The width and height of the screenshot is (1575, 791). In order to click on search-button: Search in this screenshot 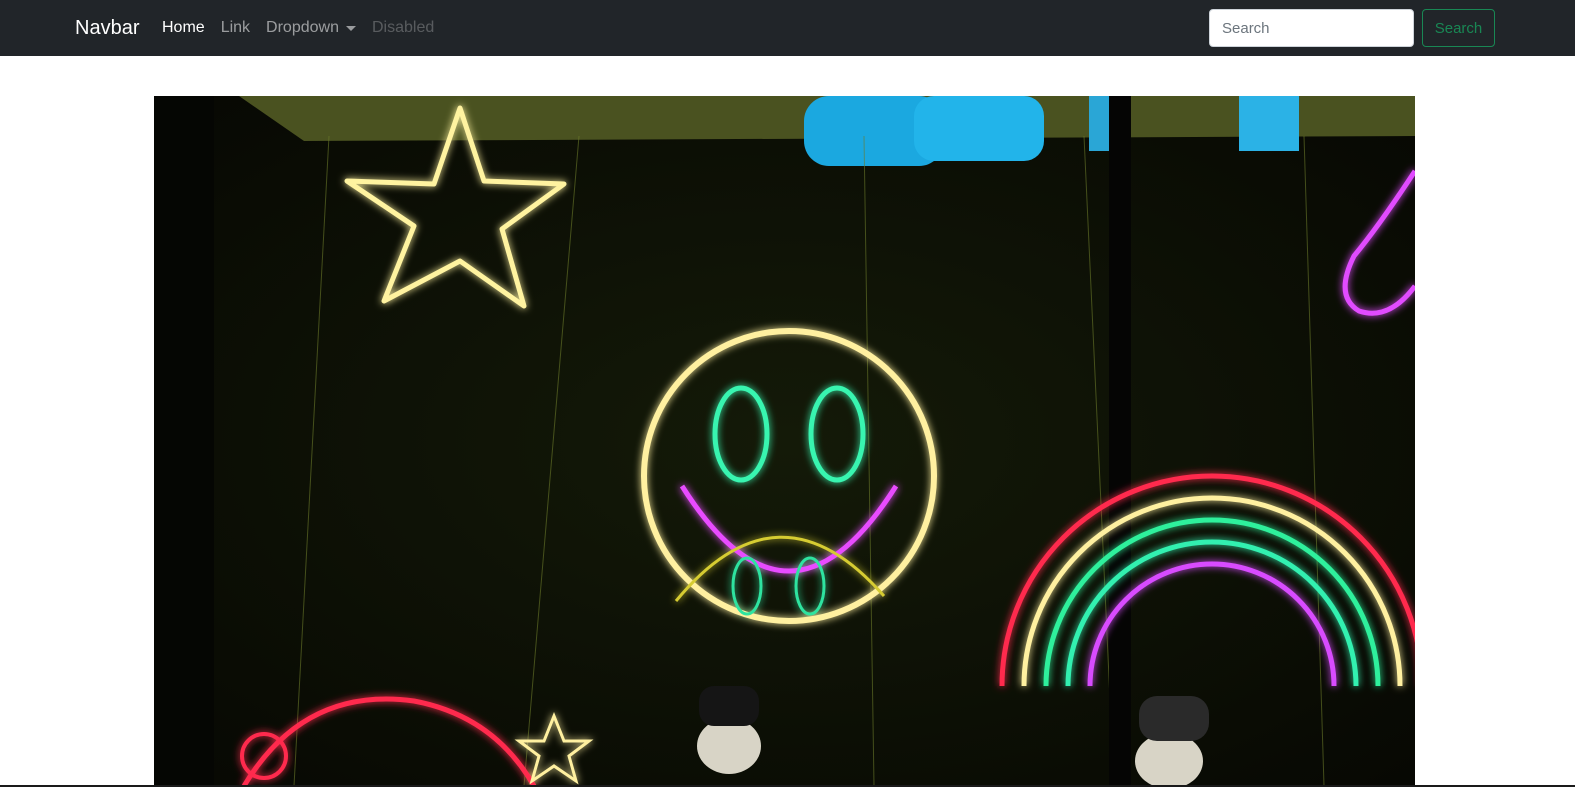, I will do `click(1458, 28)`.